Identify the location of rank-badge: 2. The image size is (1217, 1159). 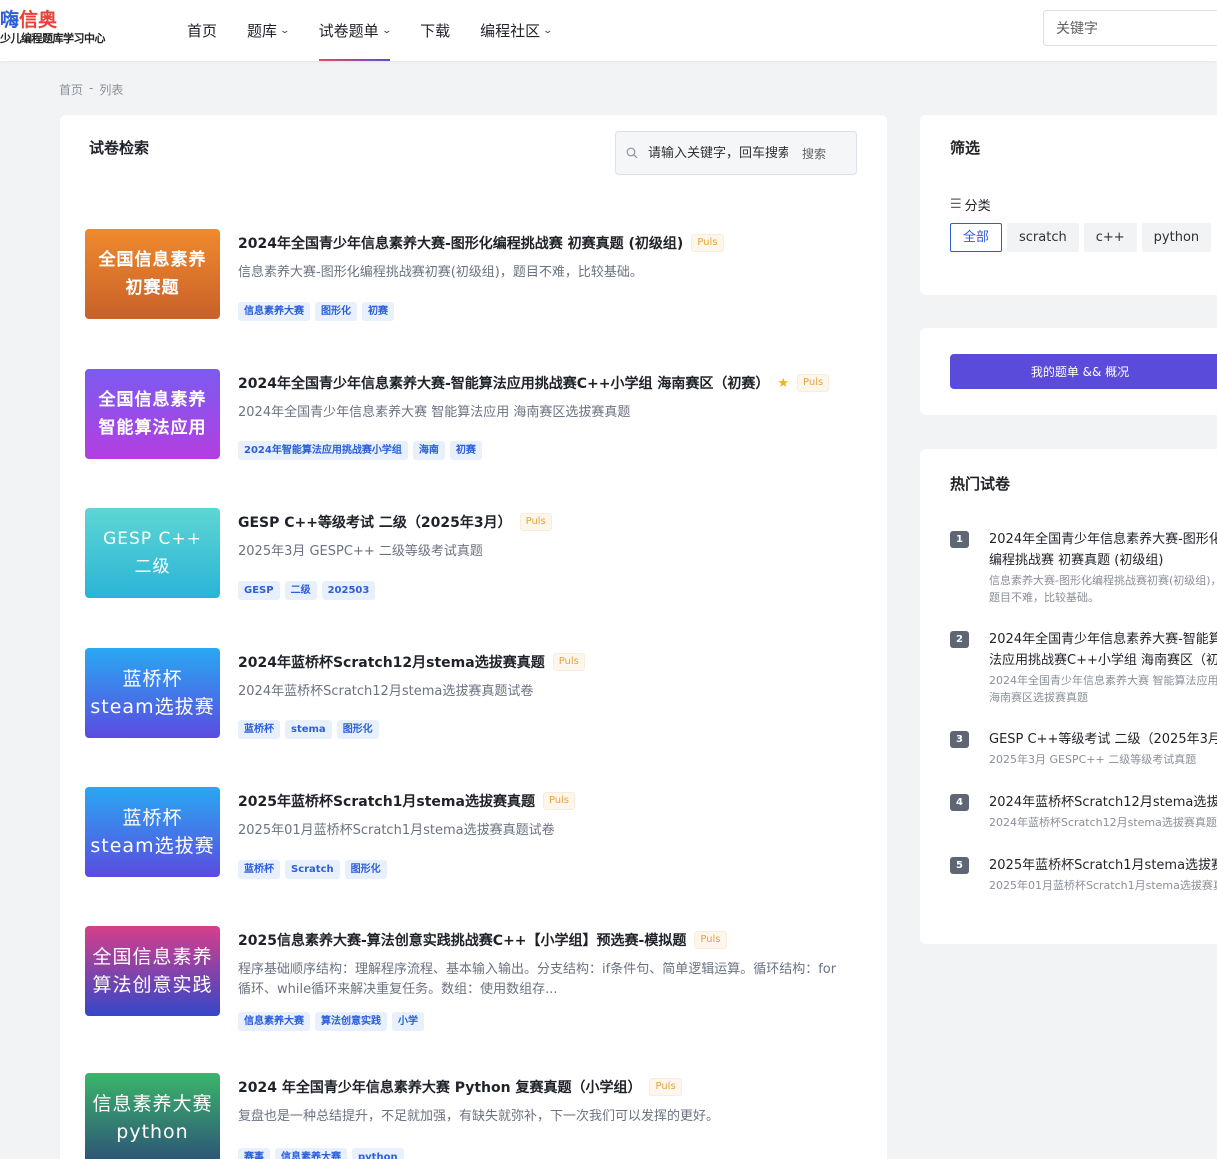
(959, 639).